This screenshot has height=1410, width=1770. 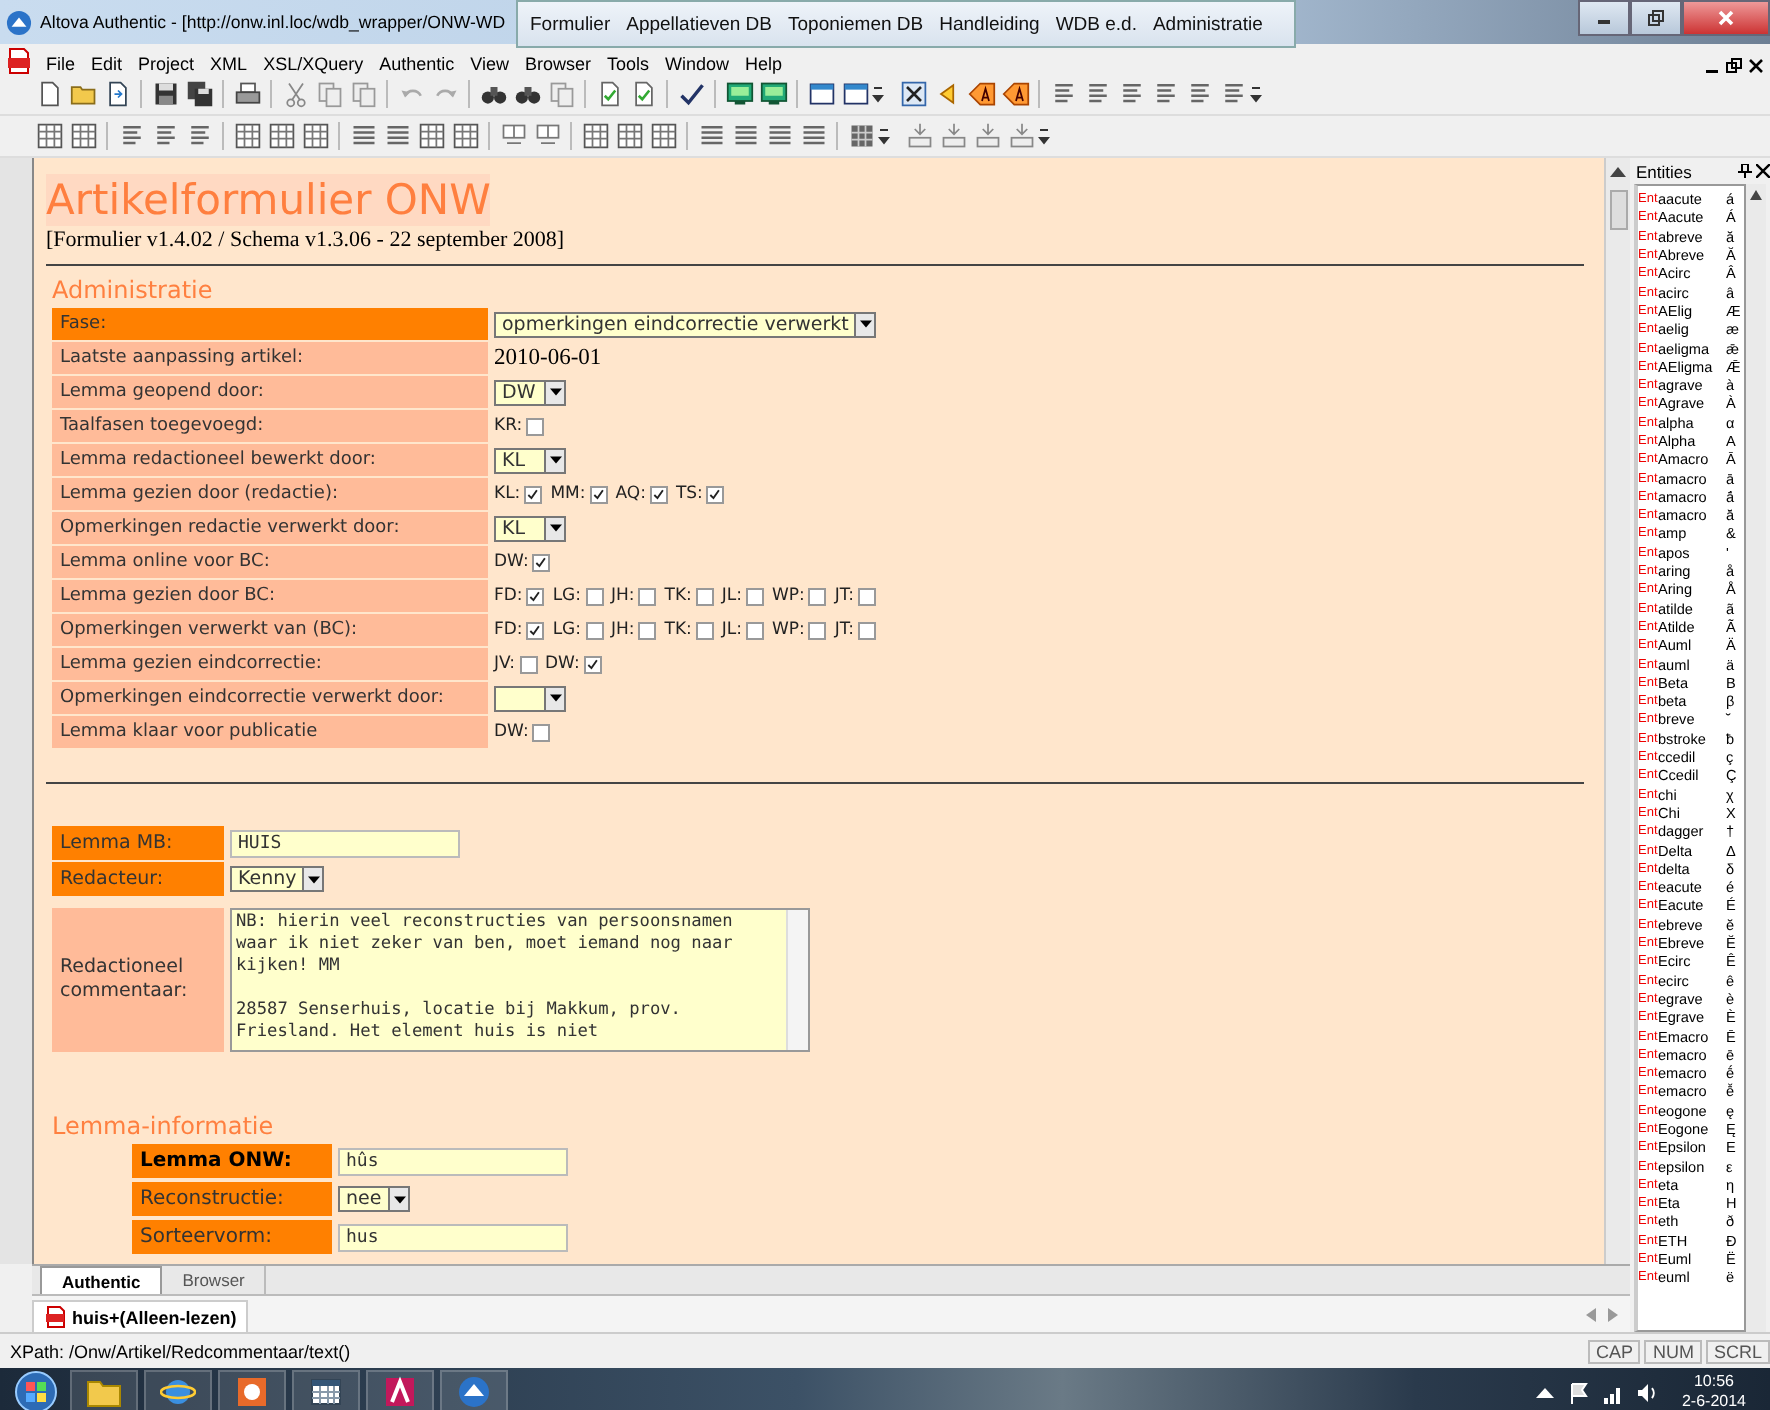 I want to click on right-arrow-icon, so click(x=1613, y=1314).